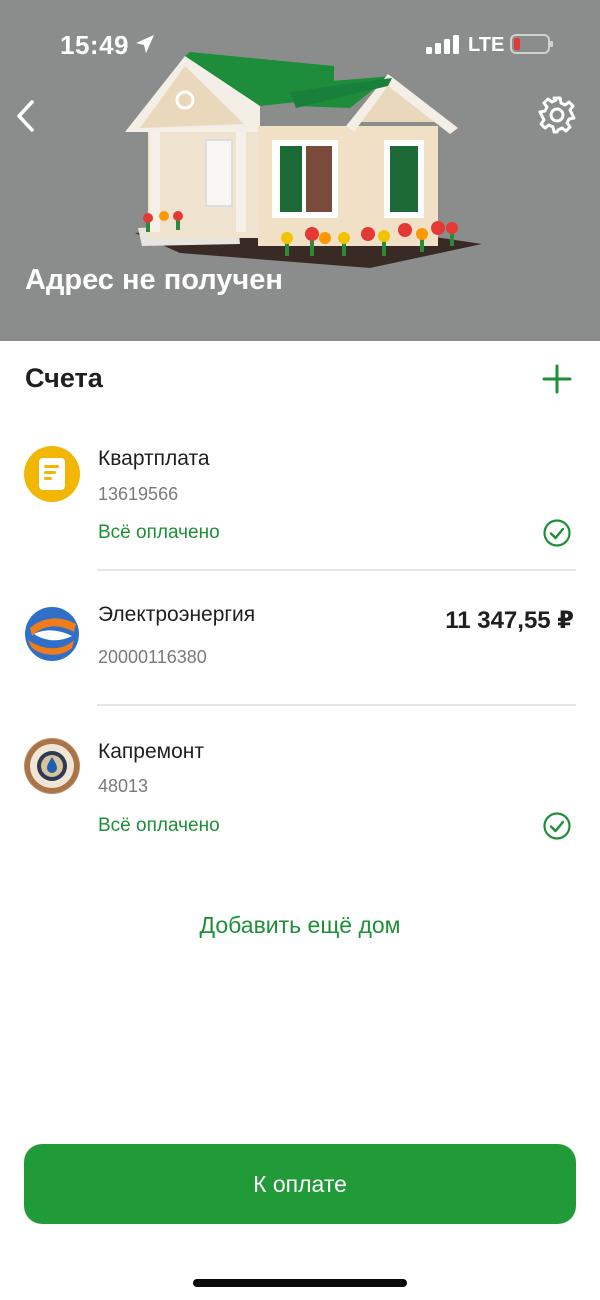 The width and height of the screenshot is (600, 1300). Describe the element at coordinates (94, 45) in the screenshot. I see `status-time: 15:49` at that location.